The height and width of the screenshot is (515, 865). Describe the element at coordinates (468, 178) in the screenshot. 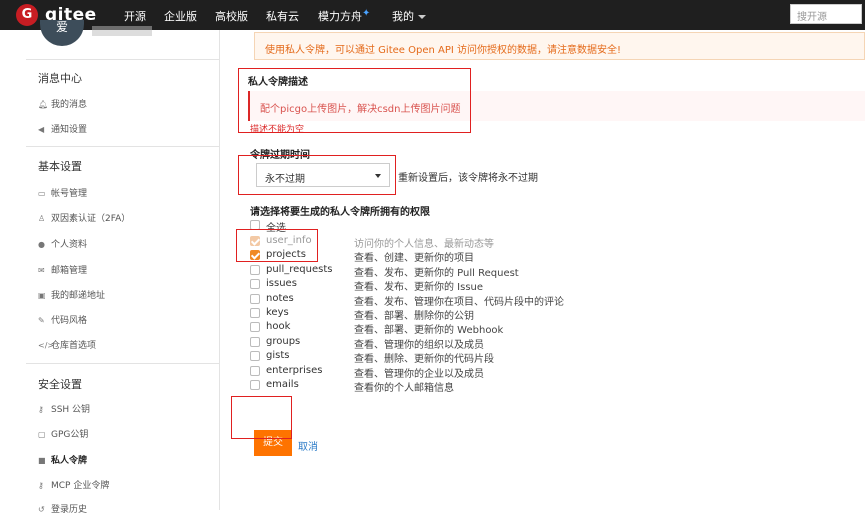

I see `expiry-hint: 重新设置后，该令牌将永不过期` at that location.